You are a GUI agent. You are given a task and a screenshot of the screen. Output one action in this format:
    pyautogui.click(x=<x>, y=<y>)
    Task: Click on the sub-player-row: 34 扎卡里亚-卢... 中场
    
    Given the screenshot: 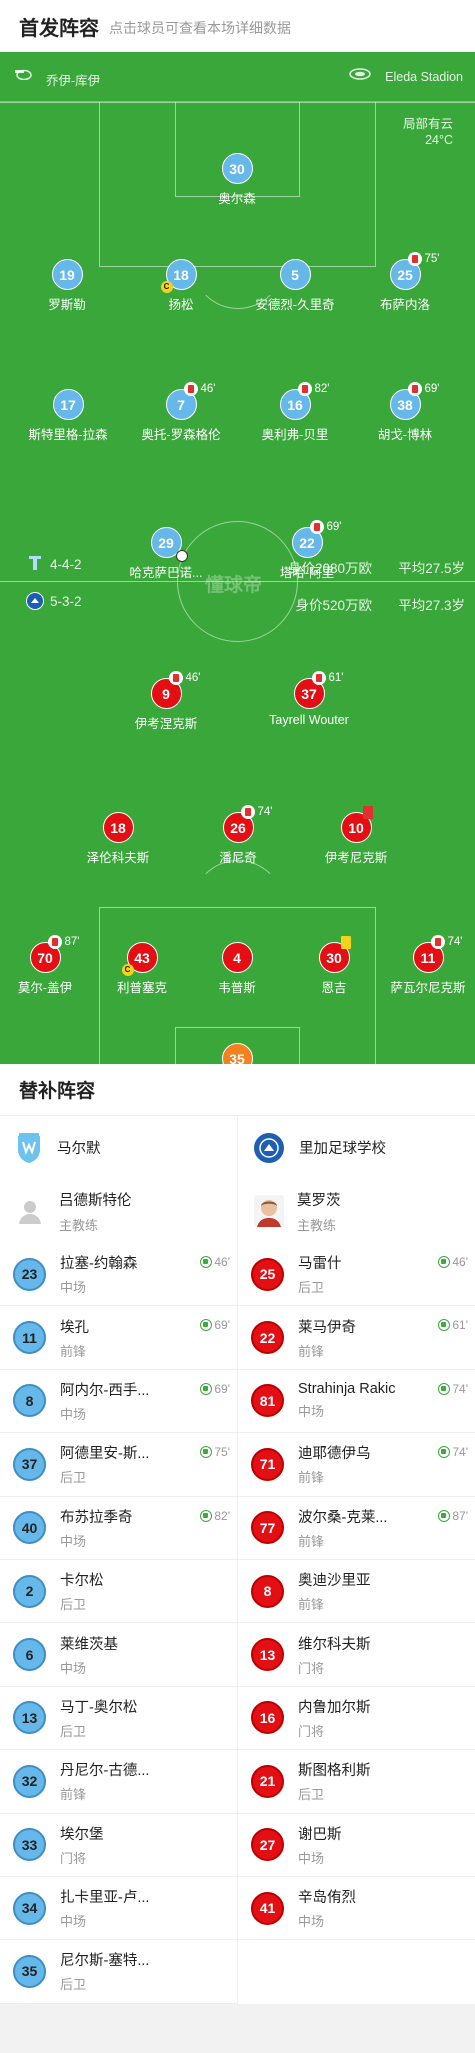 What is the action you would take?
    pyautogui.click(x=118, y=1909)
    